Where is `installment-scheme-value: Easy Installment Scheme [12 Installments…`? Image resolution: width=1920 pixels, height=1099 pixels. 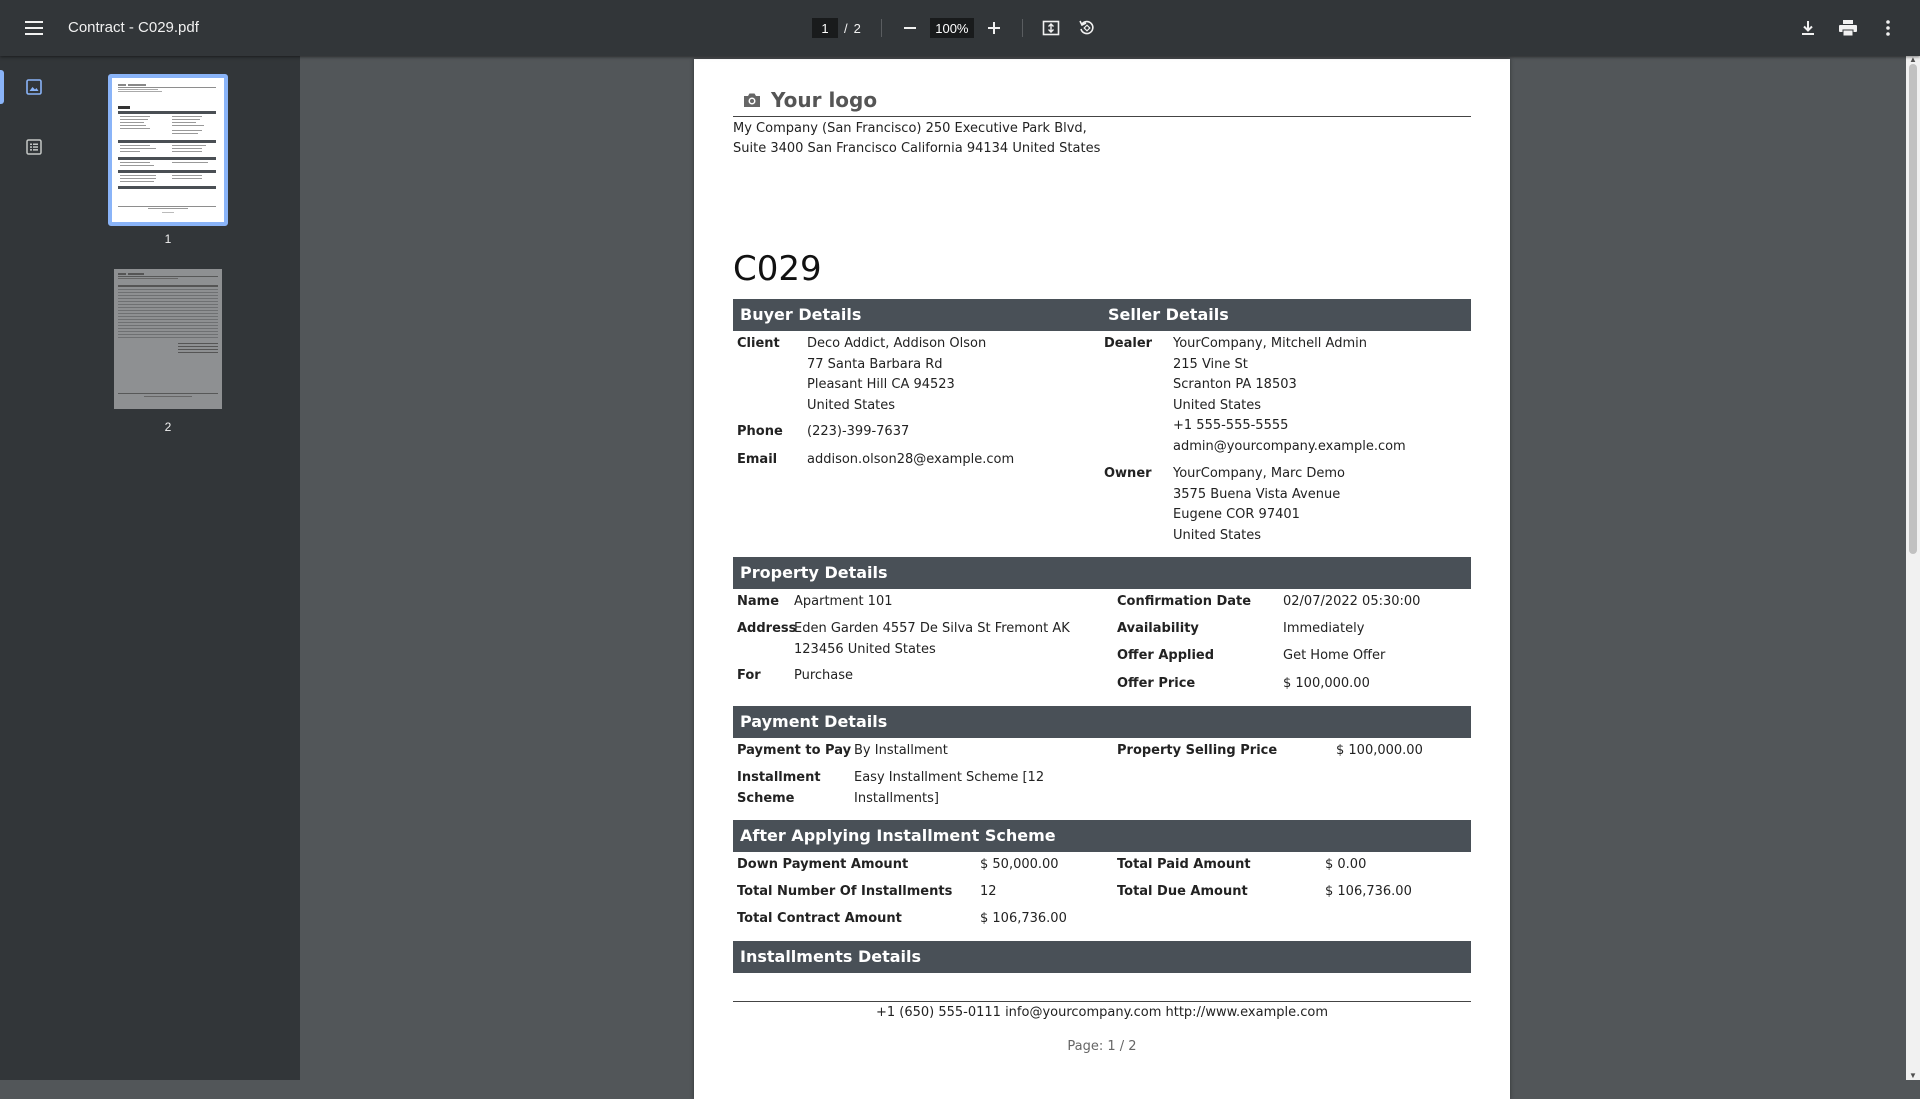 installment-scheme-value: Easy Installment Scheme [12 Installments… is located at coordinates (949, 788).